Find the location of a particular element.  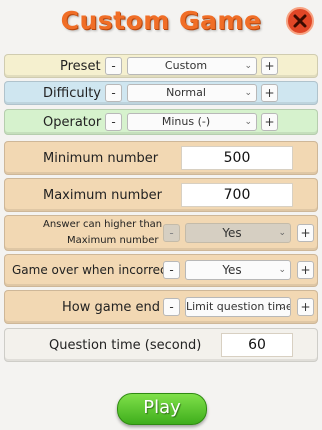

how-end-select: Limit question time ⌄ is located at coordinates (238, 307).